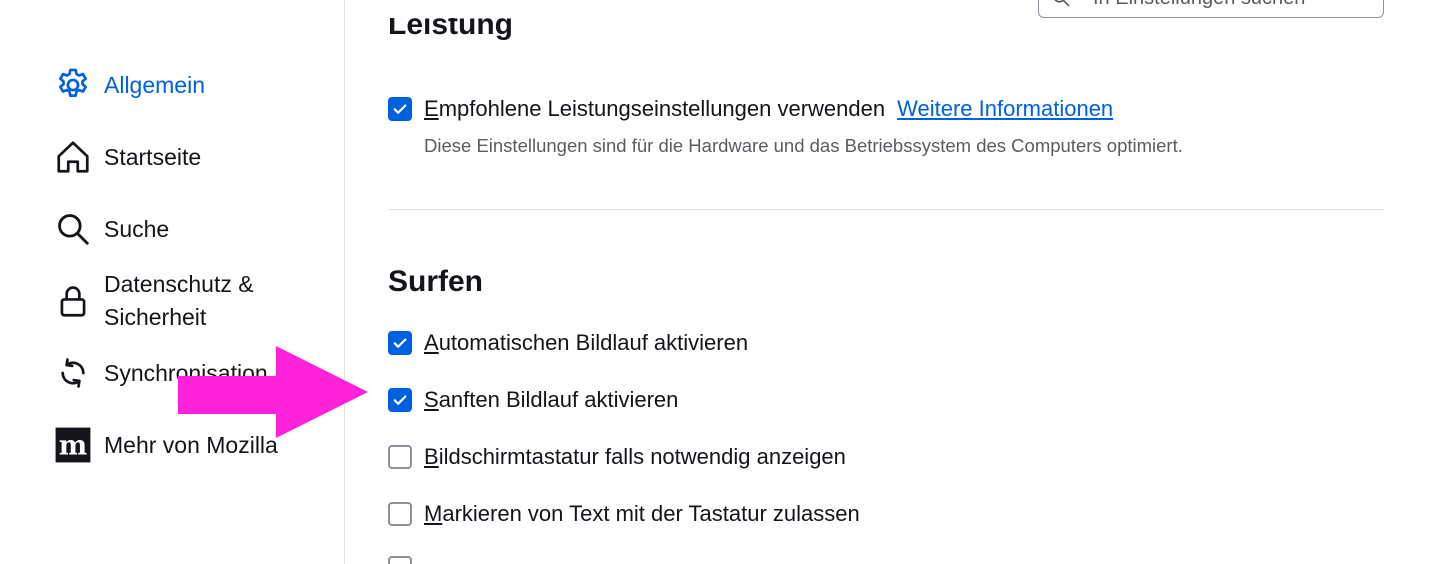  I want to click on section-title-performance: Leistung, so click(450, 29).